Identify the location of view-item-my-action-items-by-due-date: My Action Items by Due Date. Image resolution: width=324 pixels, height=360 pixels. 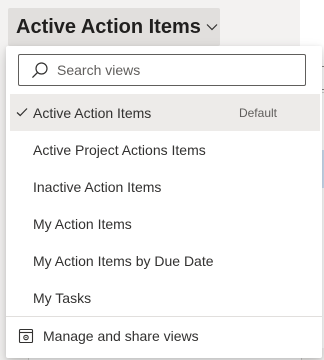
(165, 260).